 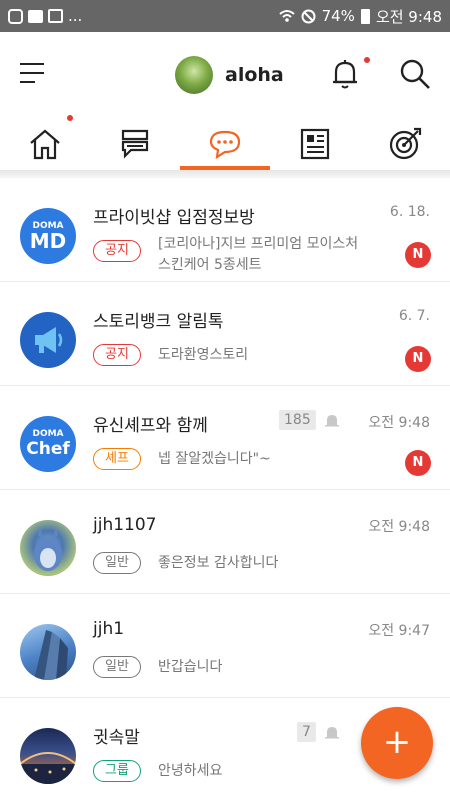 What do you see at coordinates (225, 174) in the screenshot?
I see `divider` at bounding box center [225, 174].